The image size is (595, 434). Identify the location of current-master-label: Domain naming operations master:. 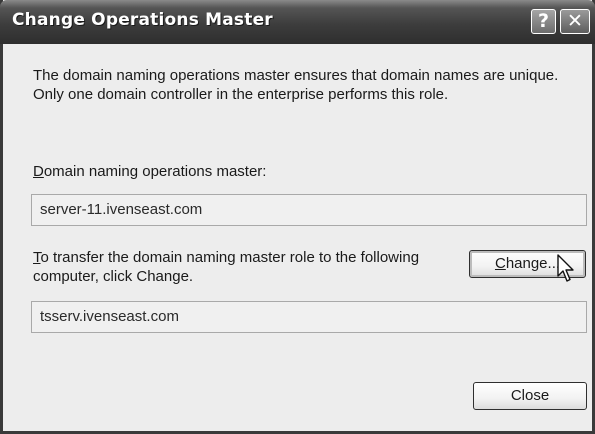
(149, 171).